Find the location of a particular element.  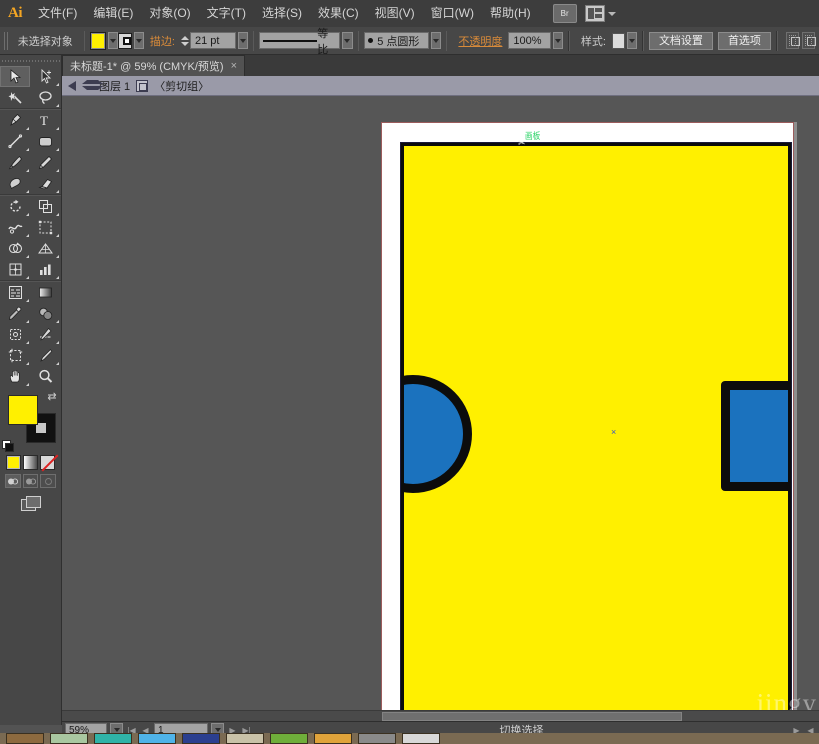

knife-tool is located at coordinates (45, 355).